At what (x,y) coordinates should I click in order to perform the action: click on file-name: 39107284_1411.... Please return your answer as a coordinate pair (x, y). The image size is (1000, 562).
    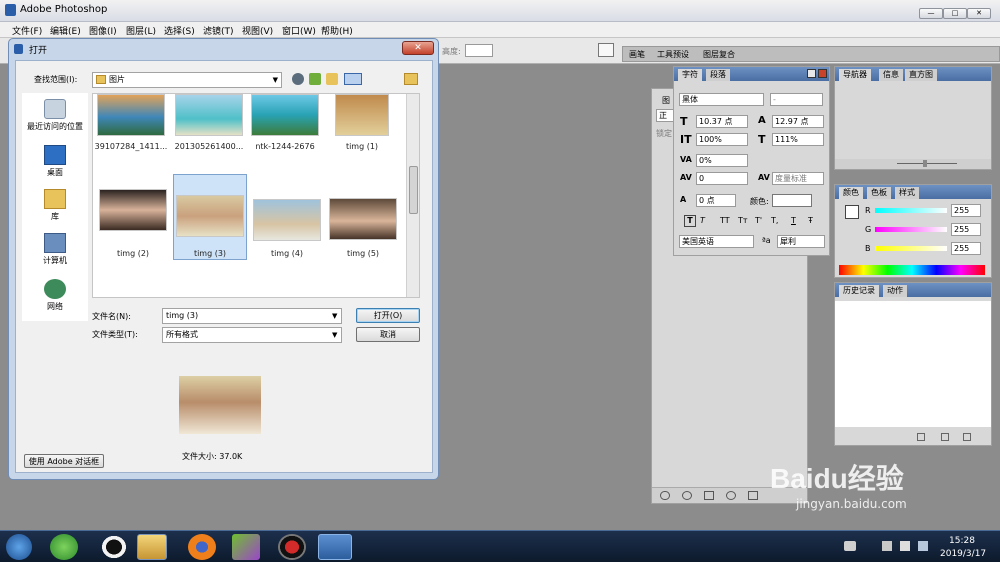
    Looking at the image, I should click on (131, 146).